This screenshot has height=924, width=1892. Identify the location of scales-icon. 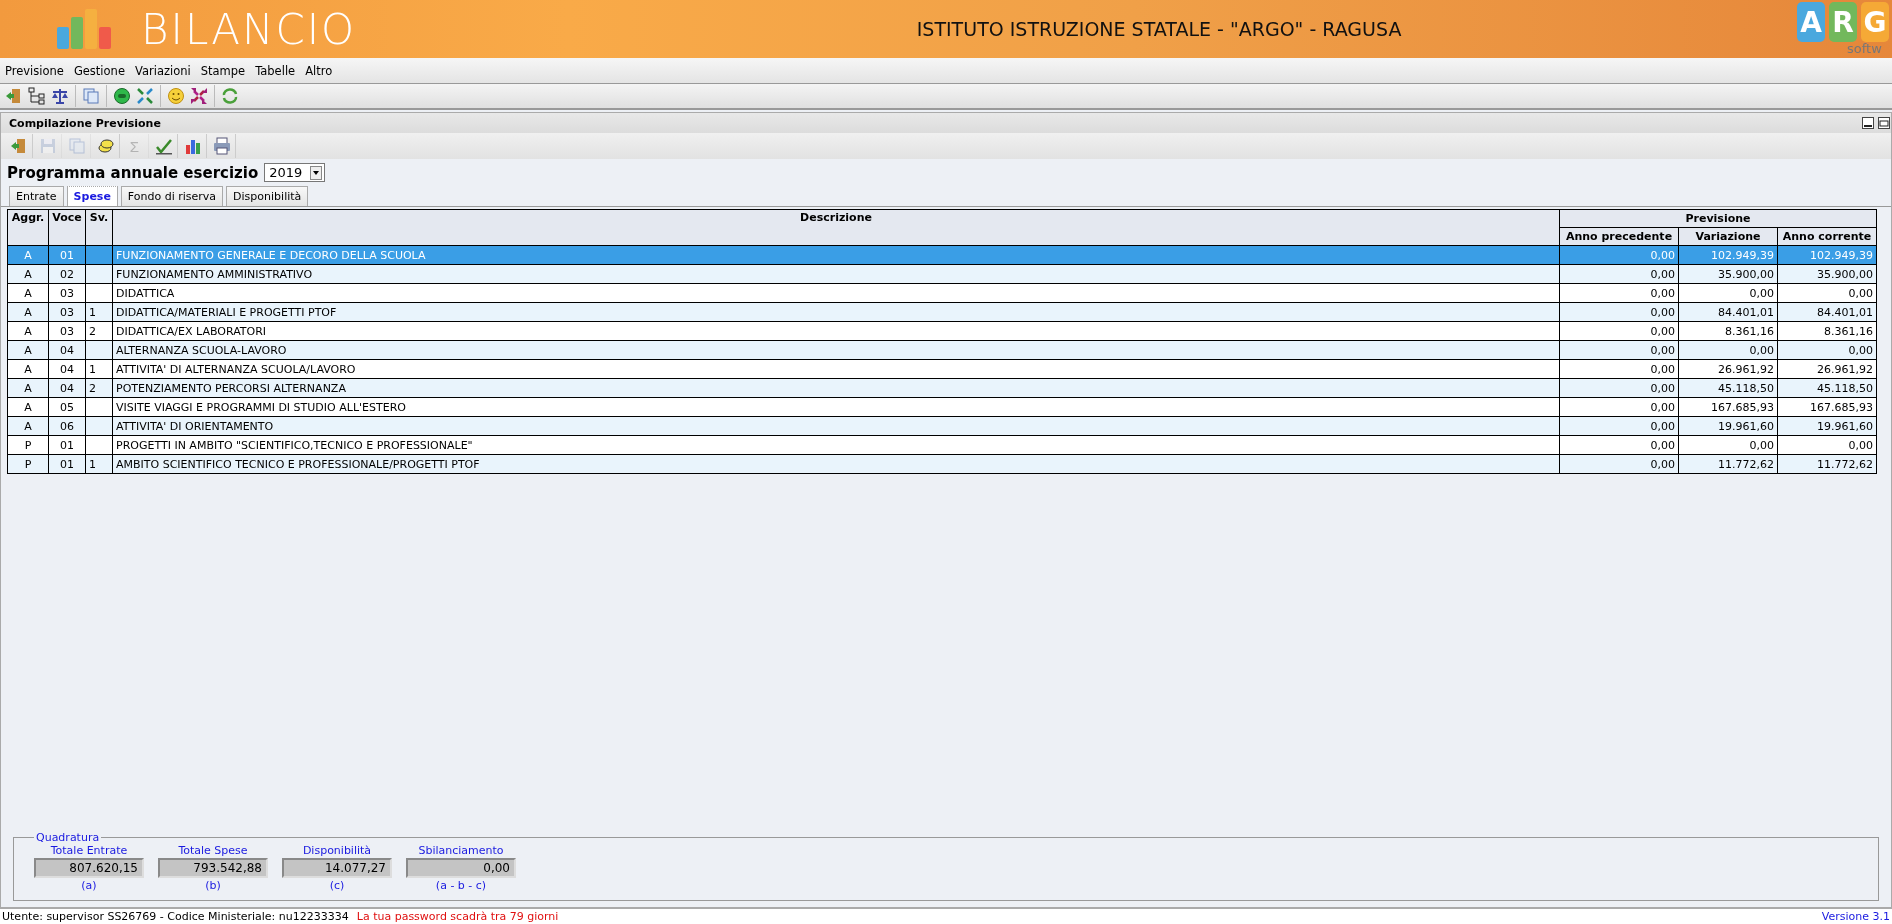
(60, 96).